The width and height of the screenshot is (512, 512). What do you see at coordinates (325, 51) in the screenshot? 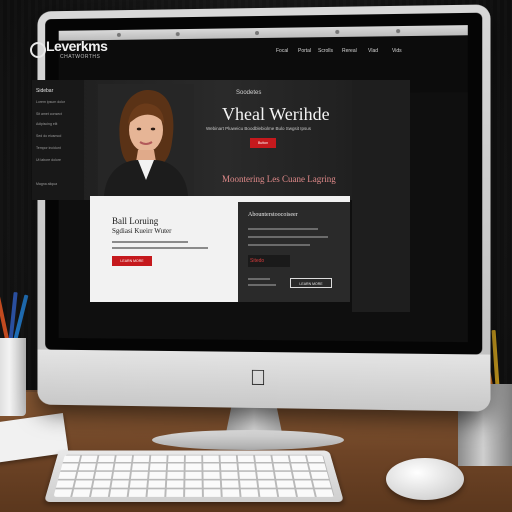
I see `nav-item: Scrolls` at bounding box center [325, 51].